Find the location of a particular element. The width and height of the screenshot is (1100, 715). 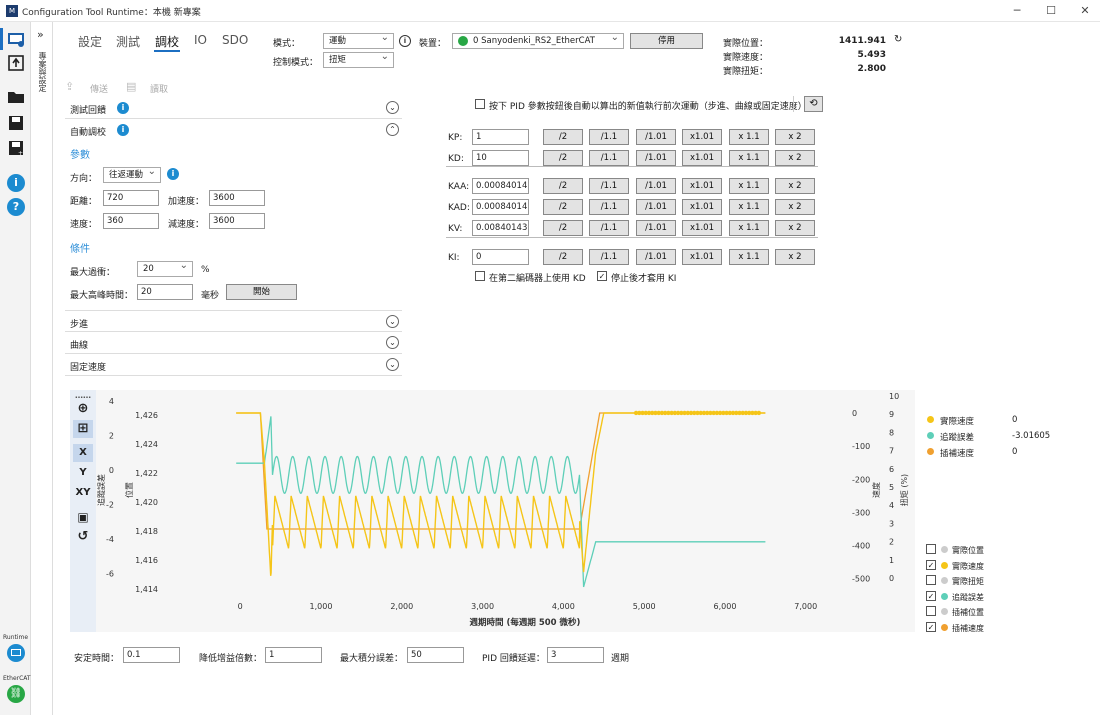

zoom-in-icon: ⊕ is located at coordinates (83, 409).